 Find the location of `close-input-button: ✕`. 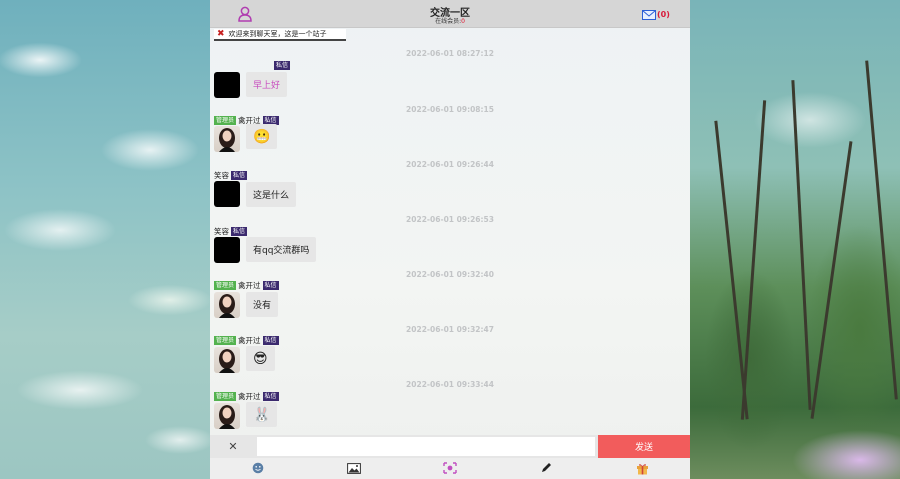

close-input-button: ✕ is located at coordinates (233, 446).